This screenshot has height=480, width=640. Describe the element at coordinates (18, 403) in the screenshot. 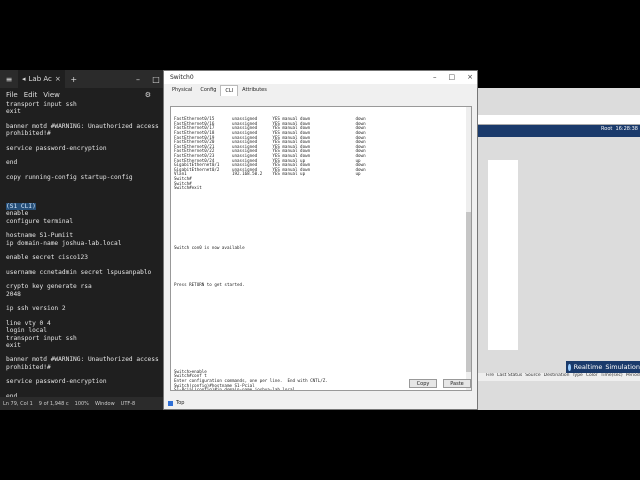

I see `status-position: Ln 79, Col 1` at that location.